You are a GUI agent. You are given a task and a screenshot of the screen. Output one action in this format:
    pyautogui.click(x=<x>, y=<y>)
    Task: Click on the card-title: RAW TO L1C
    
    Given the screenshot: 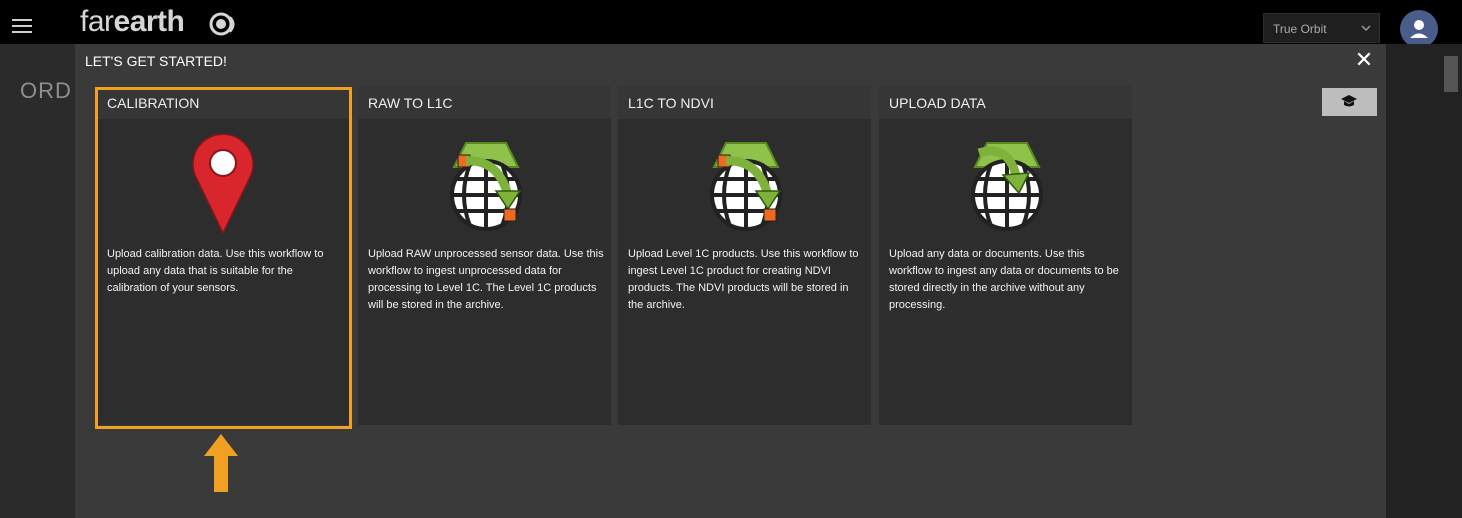 What is the action you would take?
    pyautogui.click(x=484, y=102)
    